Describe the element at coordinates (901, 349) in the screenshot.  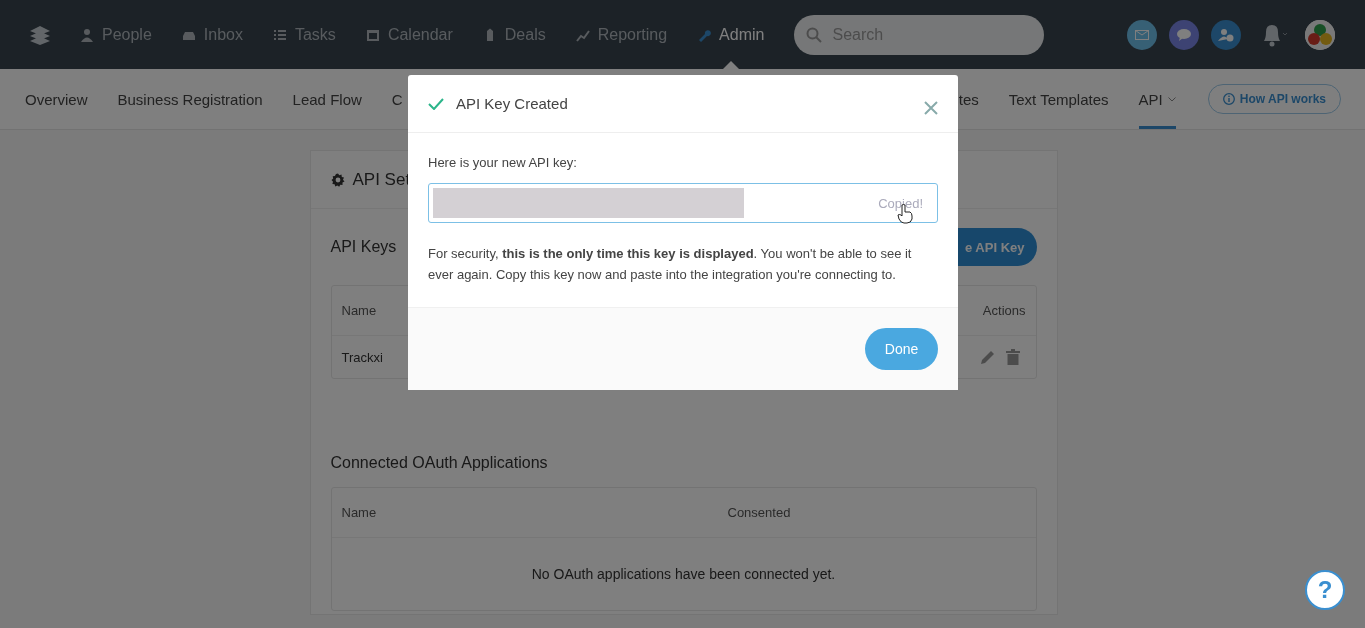
I see `done-button: Done` at that location.